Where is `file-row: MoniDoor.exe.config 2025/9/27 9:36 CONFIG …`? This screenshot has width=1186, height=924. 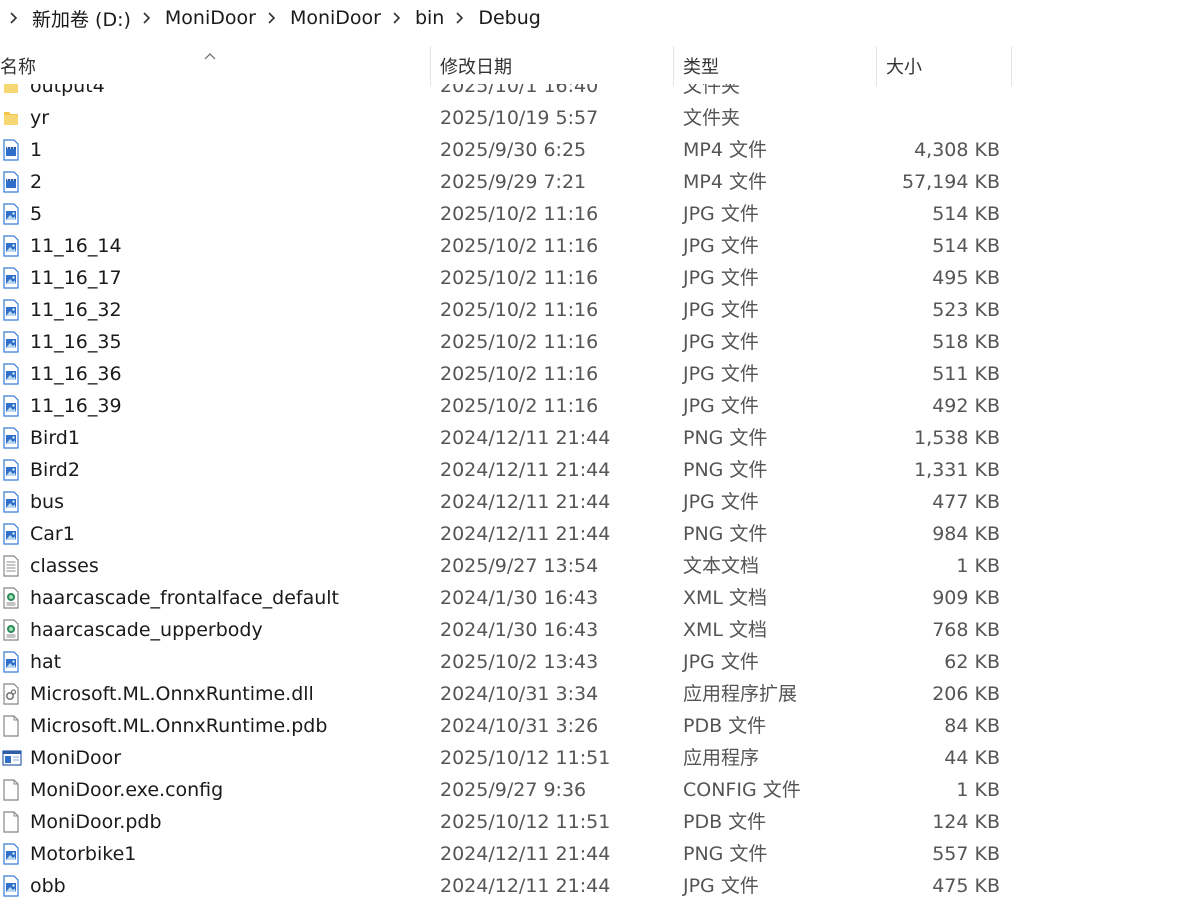 file-row: MoniDoor.exe.config 2025/9/27 9:36 CONFIG … is located at coordinates (593, 790).